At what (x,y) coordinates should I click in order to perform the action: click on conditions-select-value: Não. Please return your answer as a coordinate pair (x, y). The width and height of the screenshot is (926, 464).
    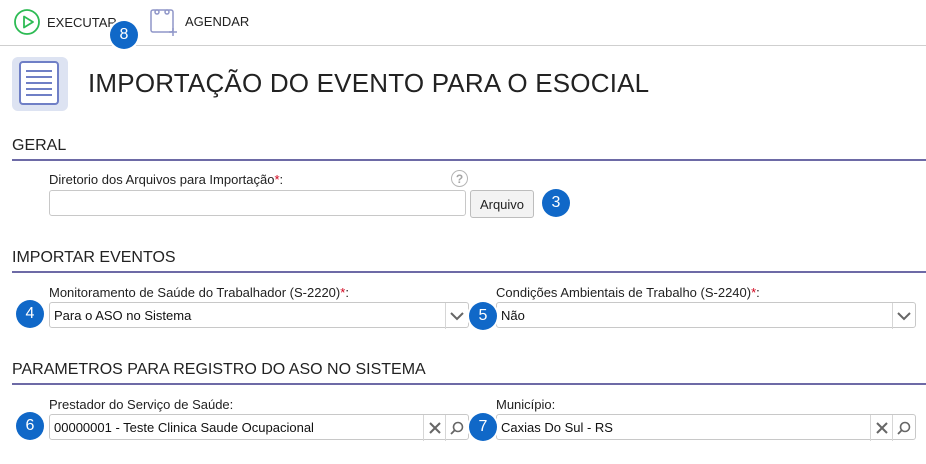
    Looking at the image, I should click on (513, 315).